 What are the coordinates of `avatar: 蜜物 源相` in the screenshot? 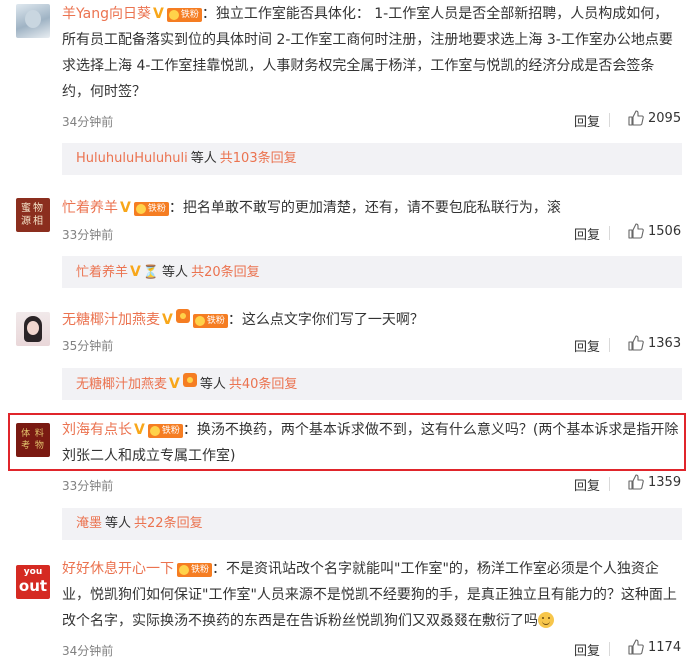 It's located at (33, 215).